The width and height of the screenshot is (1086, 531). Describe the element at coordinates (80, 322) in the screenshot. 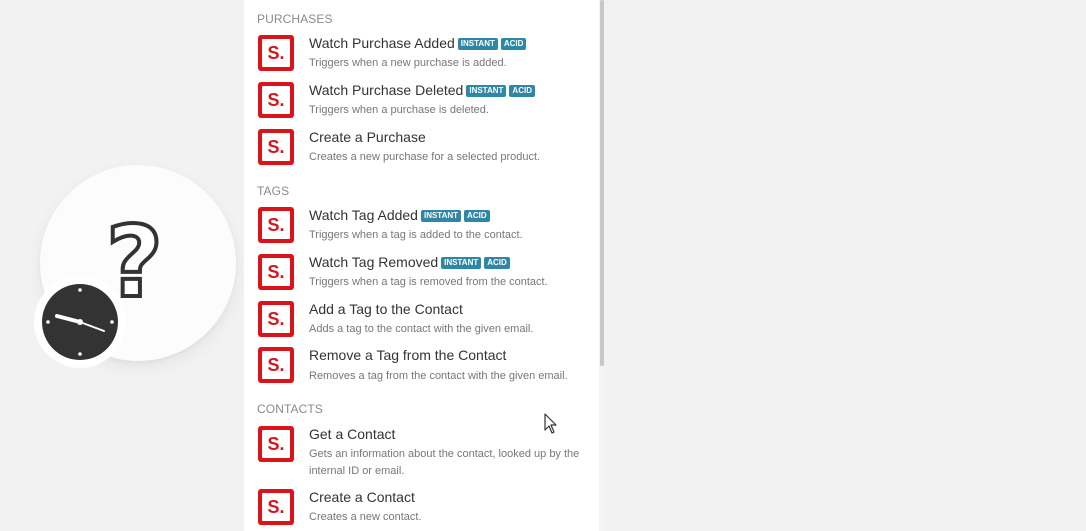

I see `clock-icon` at that location.